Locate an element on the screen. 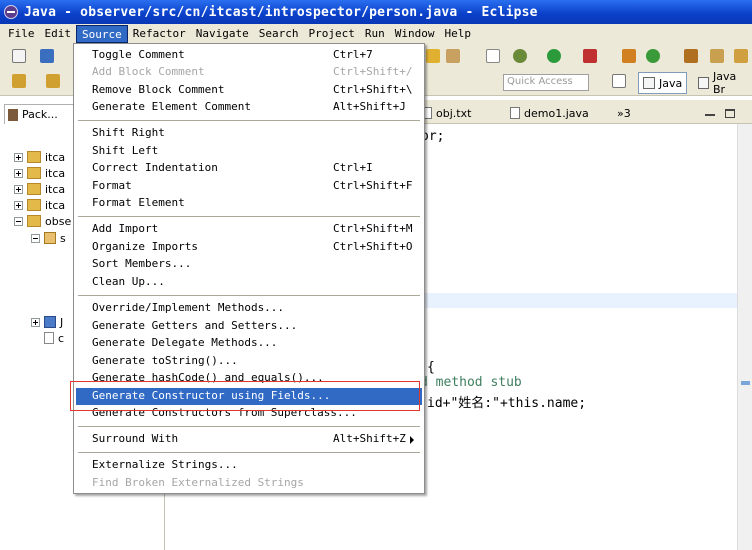  ruler-marker is located at coordinates (745, 383).